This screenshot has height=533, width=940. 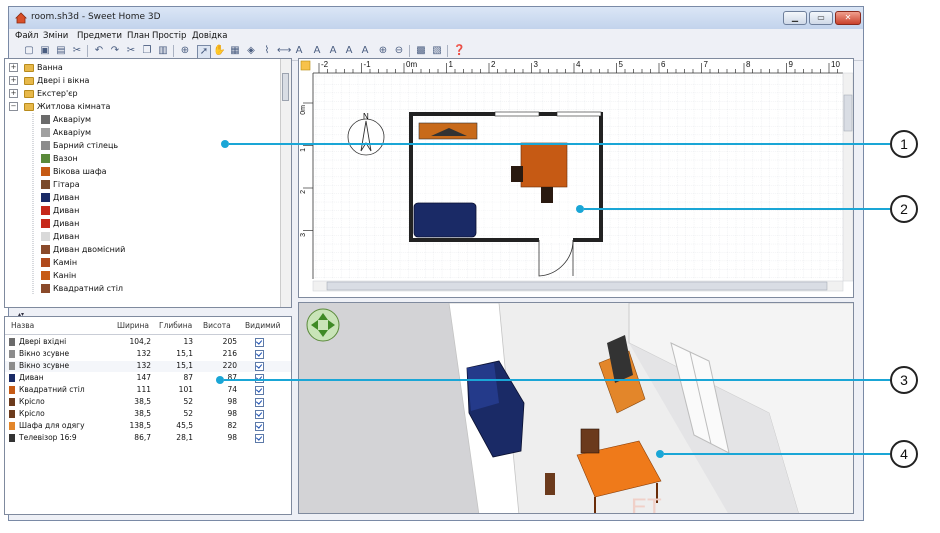 I want to click on catalog-item-label: Диван, so click(x=66, y=236).